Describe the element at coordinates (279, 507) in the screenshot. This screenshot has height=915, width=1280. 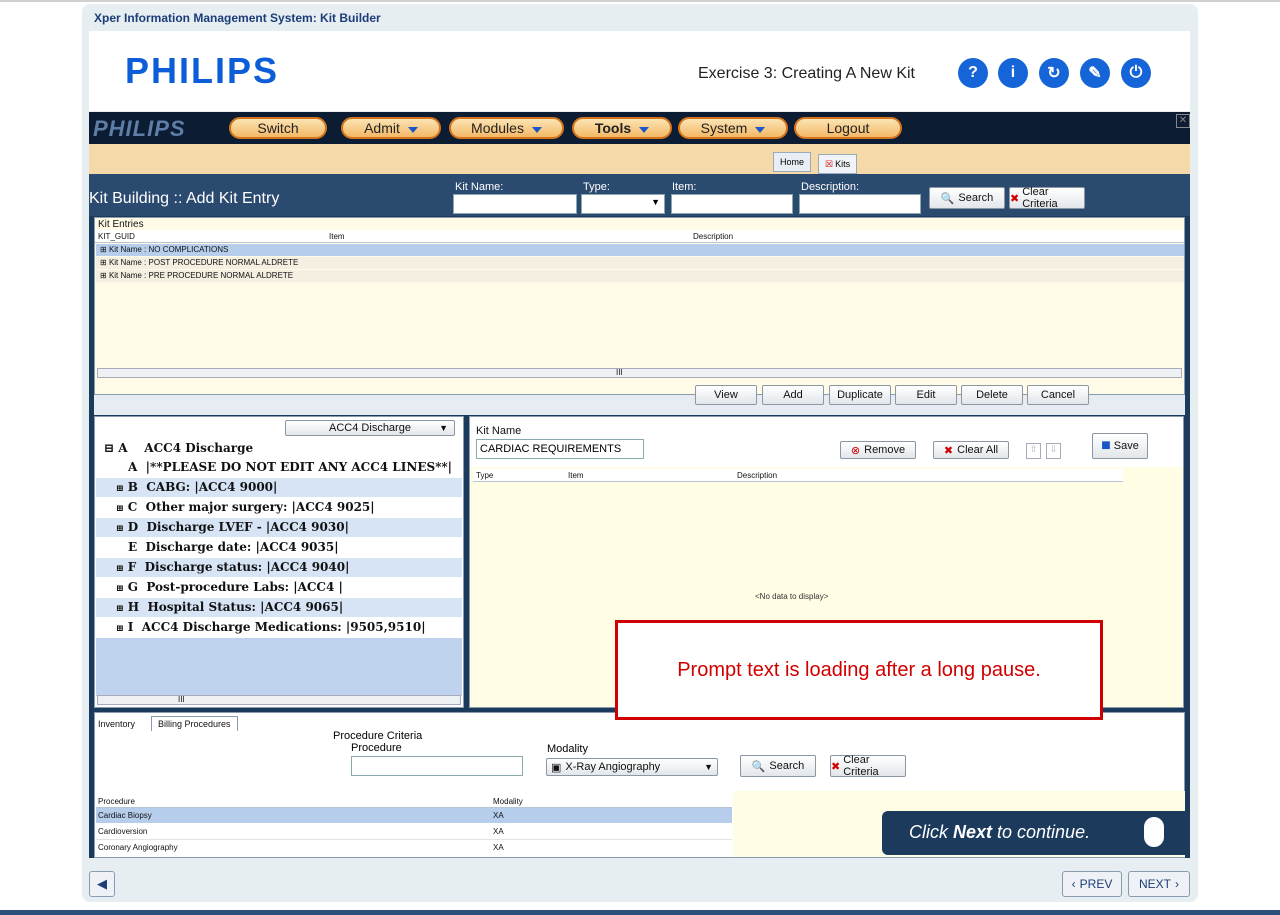
I see `tree-node: ⊞ C Other major surgery: |ACC4 9025|` at that location.